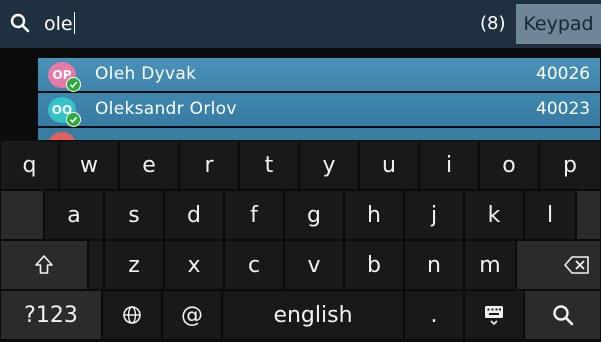 Image resolution: width=601 pixels, height=342 pixels. What do you see at coordinates (51, 315) in the screenshot?
I see `symbols-key: ?123` at bounding box center [51, 315].